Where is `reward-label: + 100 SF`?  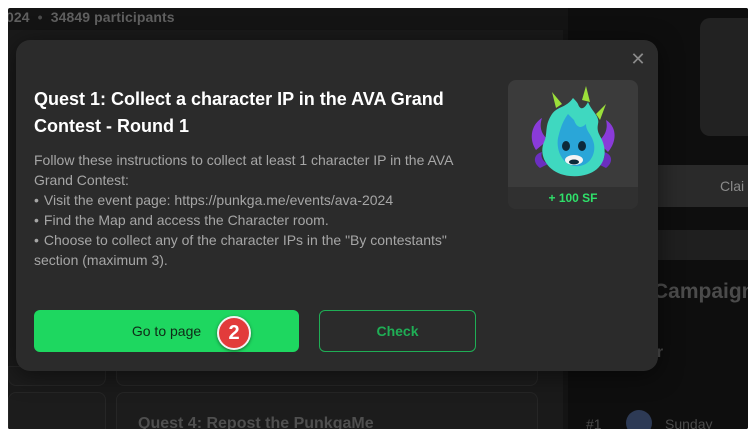
reward-label: + 100 SF is located at coordinates (573, 198).